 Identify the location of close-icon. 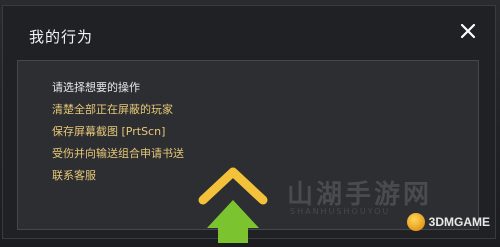
(468, 31).